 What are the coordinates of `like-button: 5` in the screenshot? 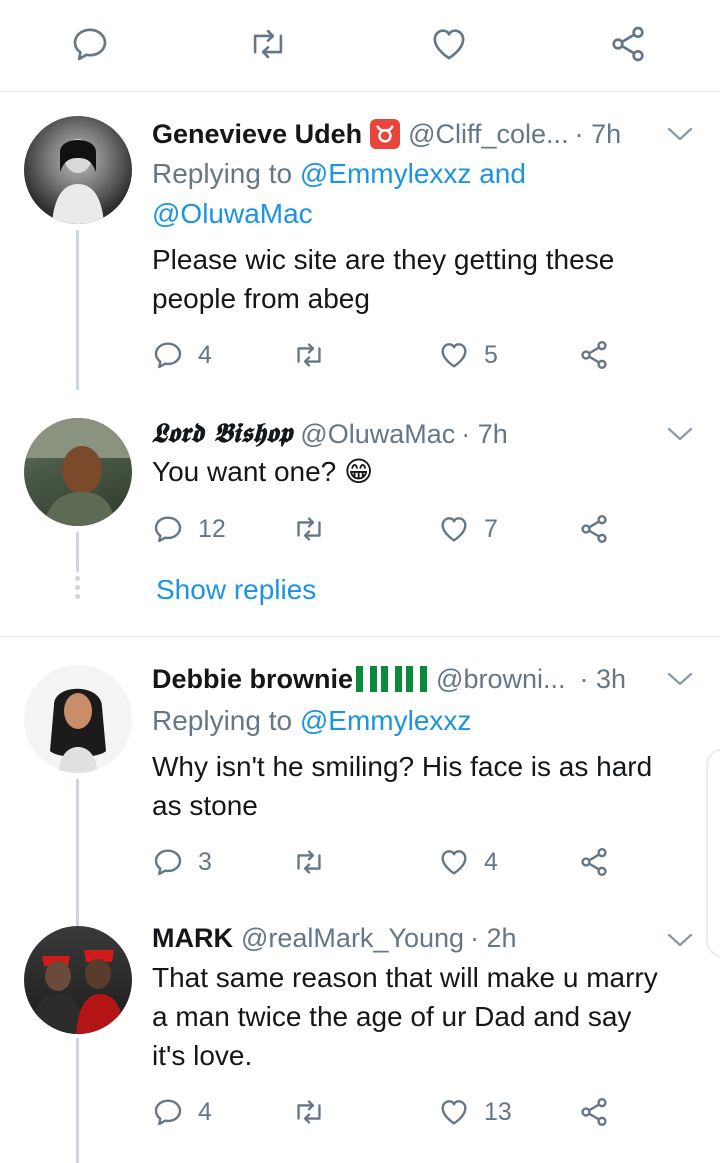 It's located at (468, 355).